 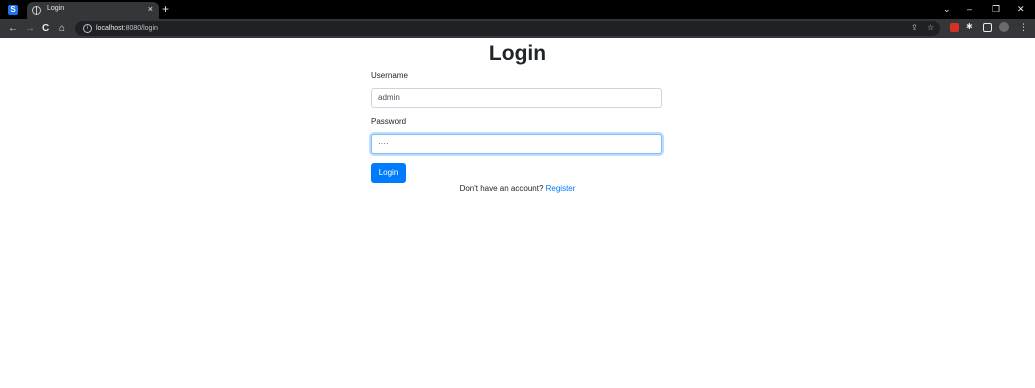 I want to click on tab-title: Login, so click(x=56, y=8).